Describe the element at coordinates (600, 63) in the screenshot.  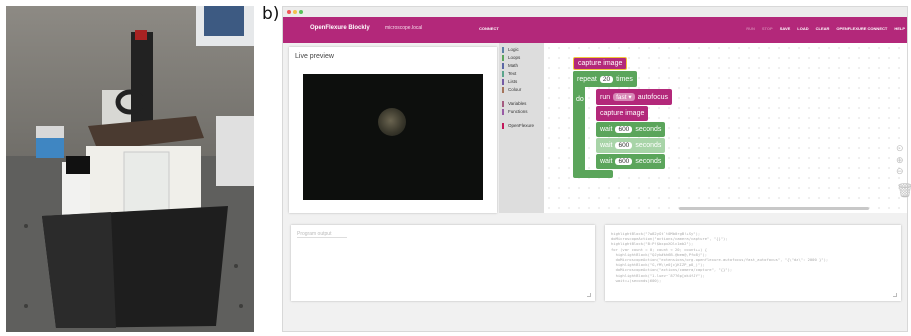
I see `capture-image-block: capture image` at that location.